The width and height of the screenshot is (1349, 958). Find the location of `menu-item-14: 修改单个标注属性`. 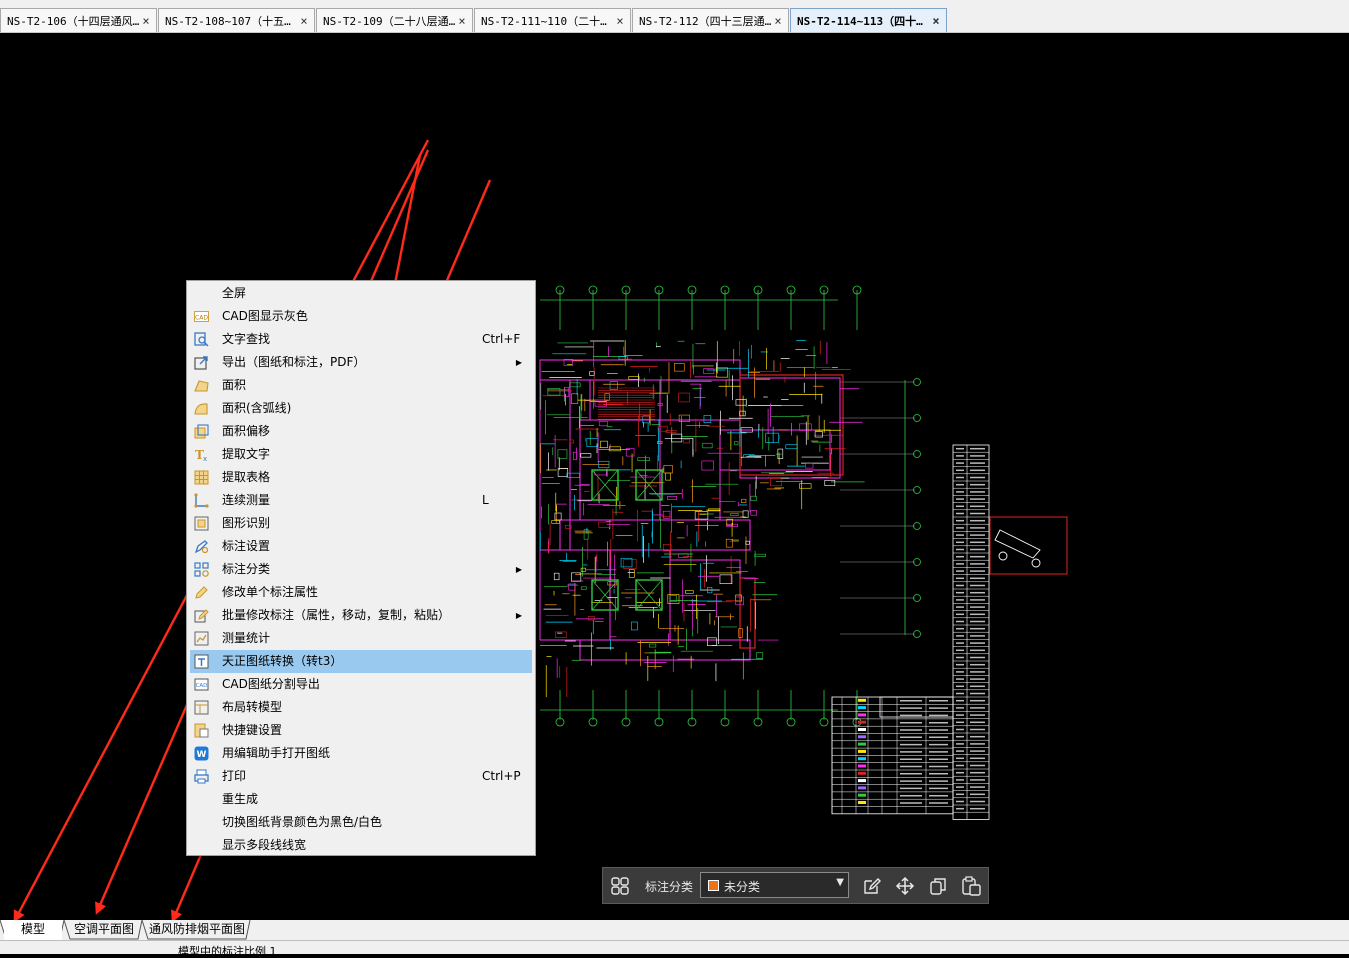

menu-item-14: 修改单个标注属性 is located at coordinates (361, 592).